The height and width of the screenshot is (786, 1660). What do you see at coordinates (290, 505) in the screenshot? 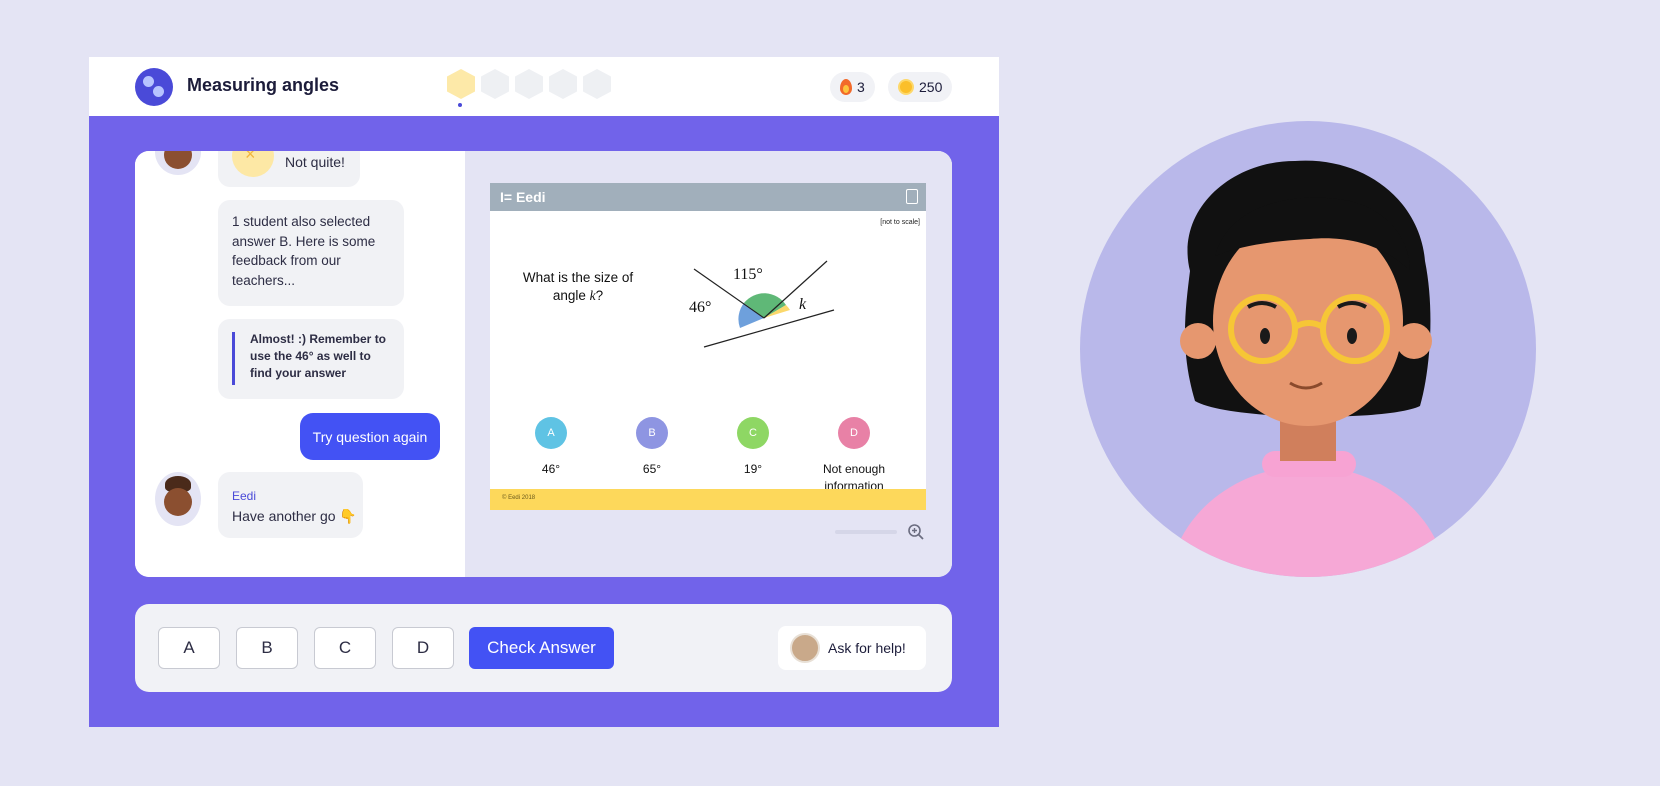
I see `eedi-message-bubble: Eedi Have another go 👇` at bounding box center [290, 505].